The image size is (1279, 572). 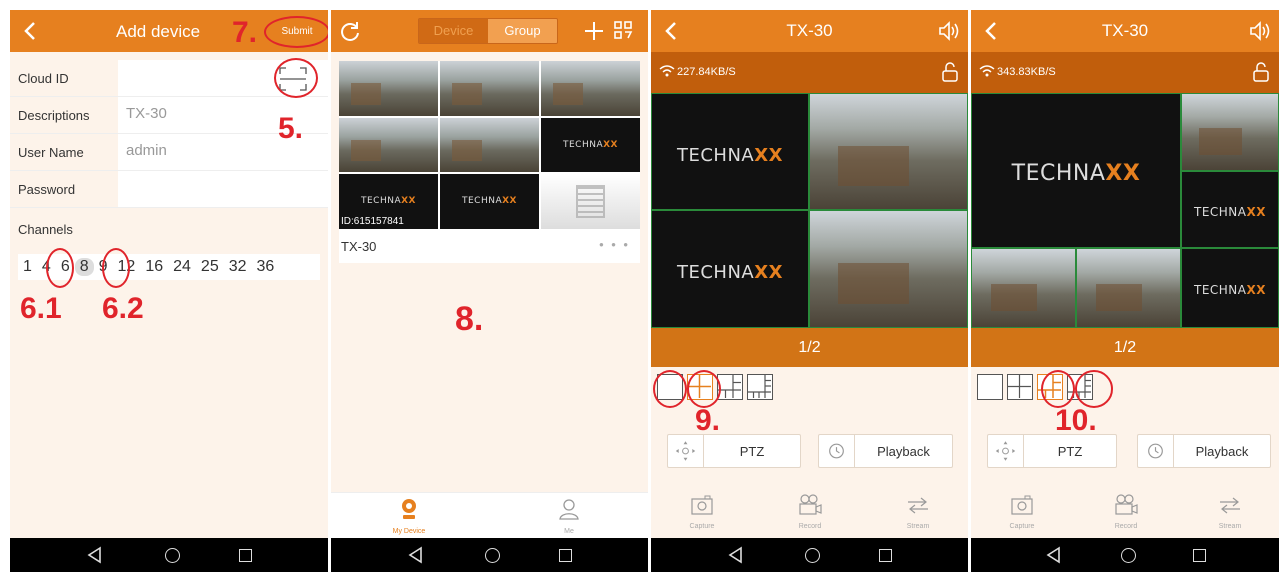 I want to click on tab-group: Group, so click(x=522, y=31).